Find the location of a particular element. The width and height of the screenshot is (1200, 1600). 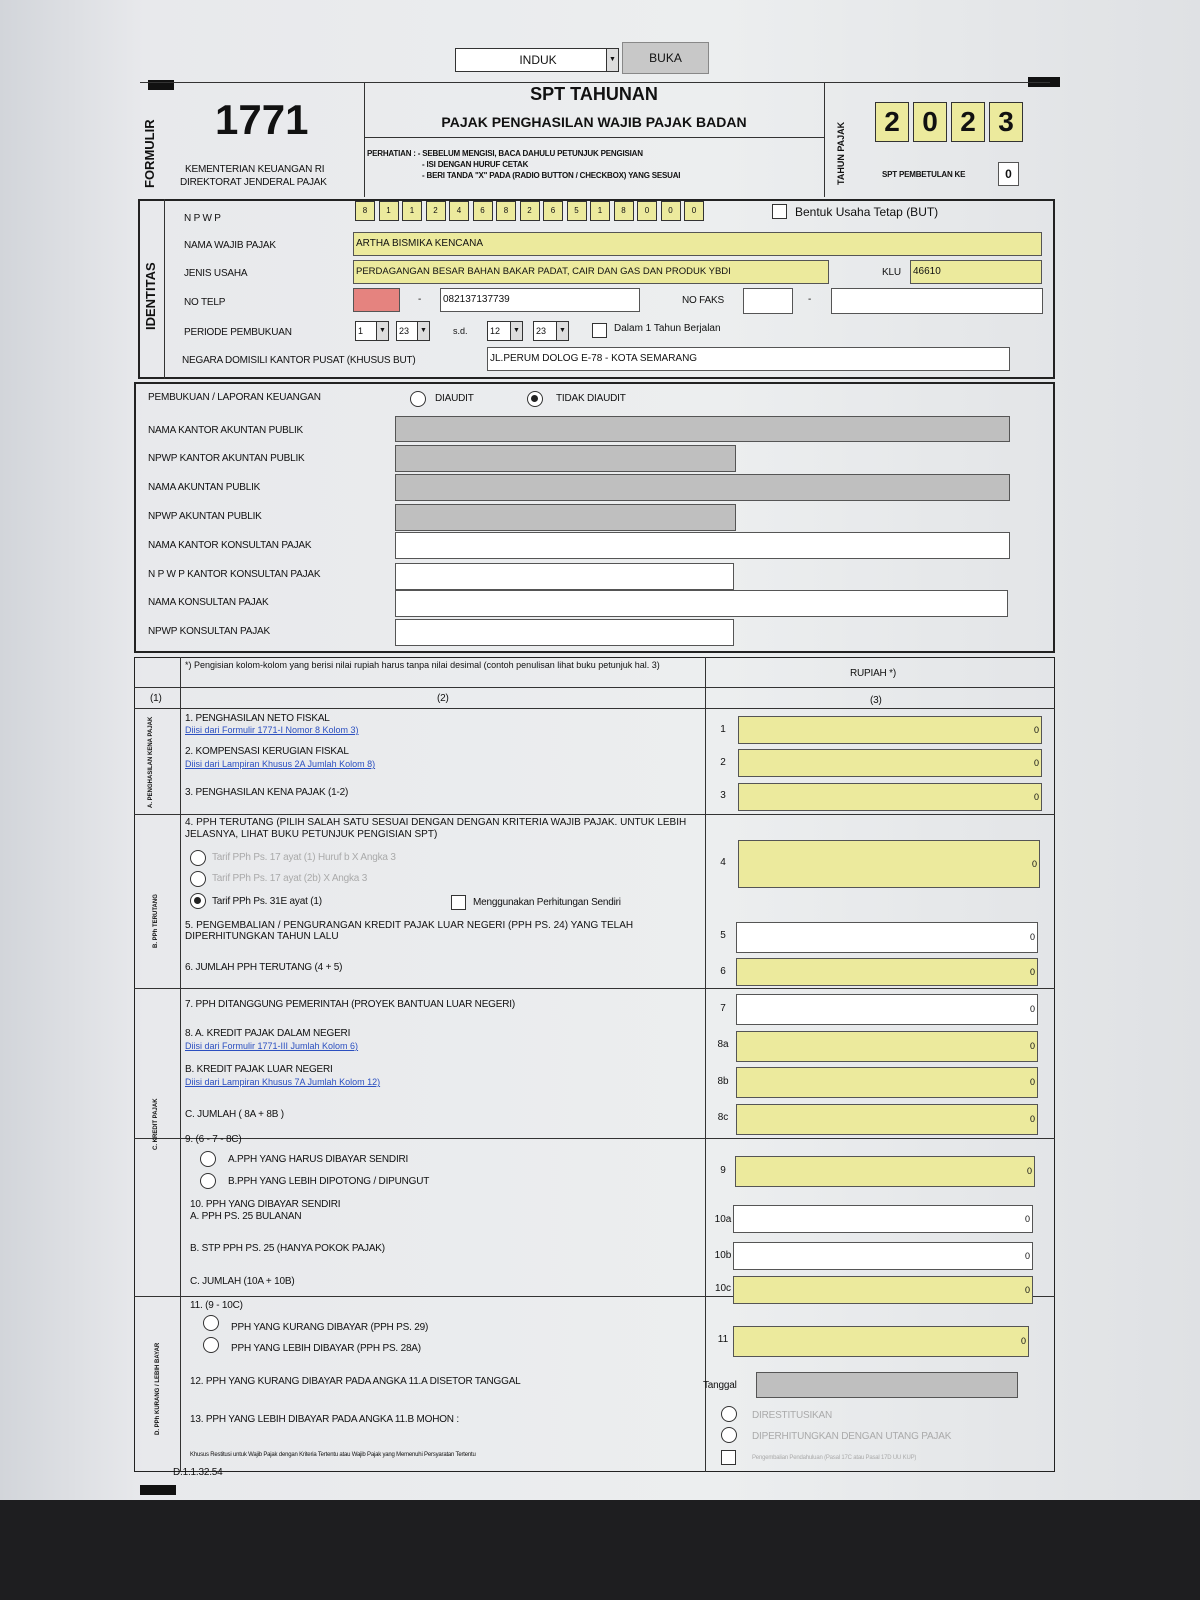

tax-consultant-name-input is located at coordinates (701, 603).